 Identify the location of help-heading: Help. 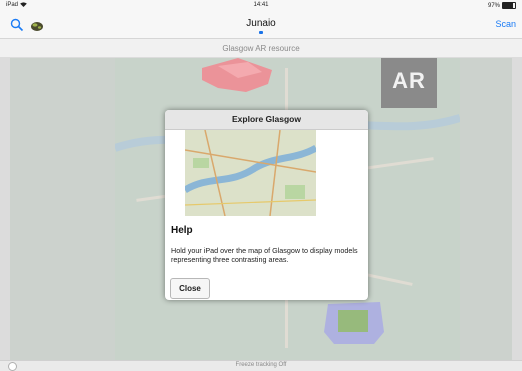
(182, 230).